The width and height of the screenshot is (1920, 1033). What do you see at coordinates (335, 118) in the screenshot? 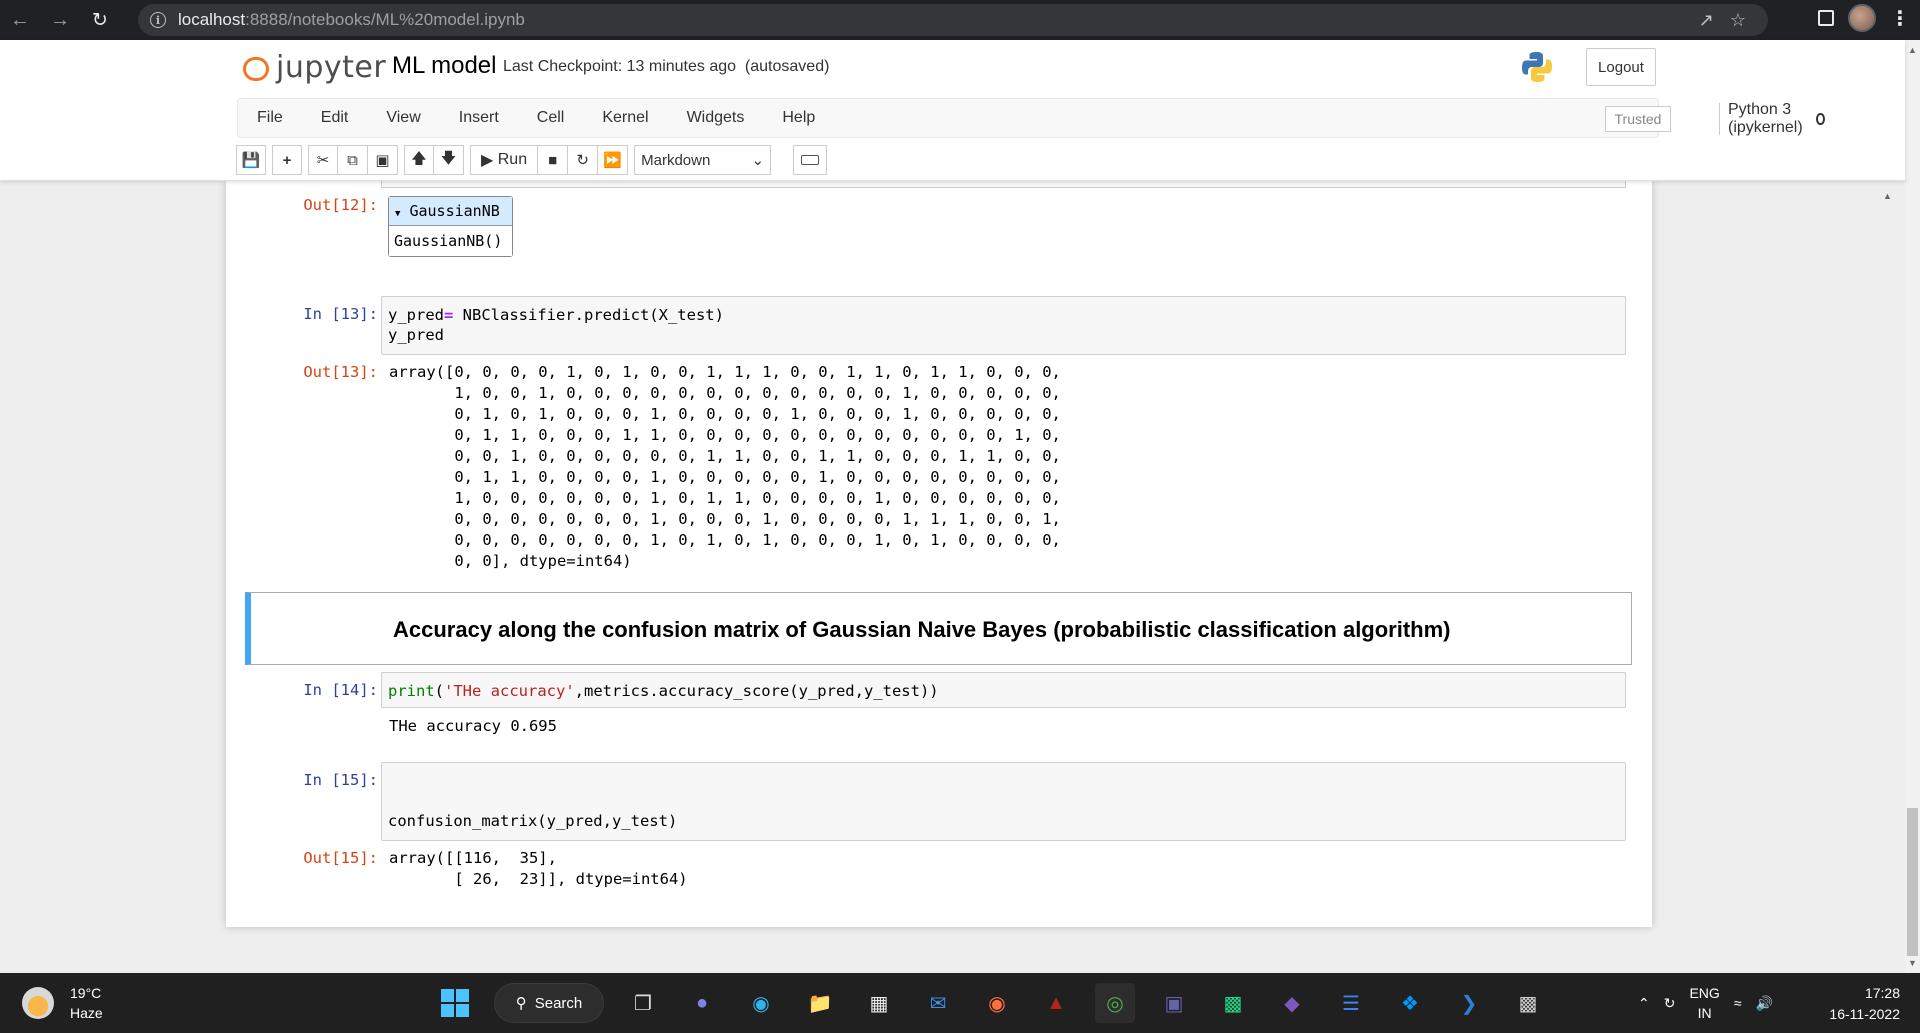
I see `menu-edit: Edit` at bounding box center [335, 118].